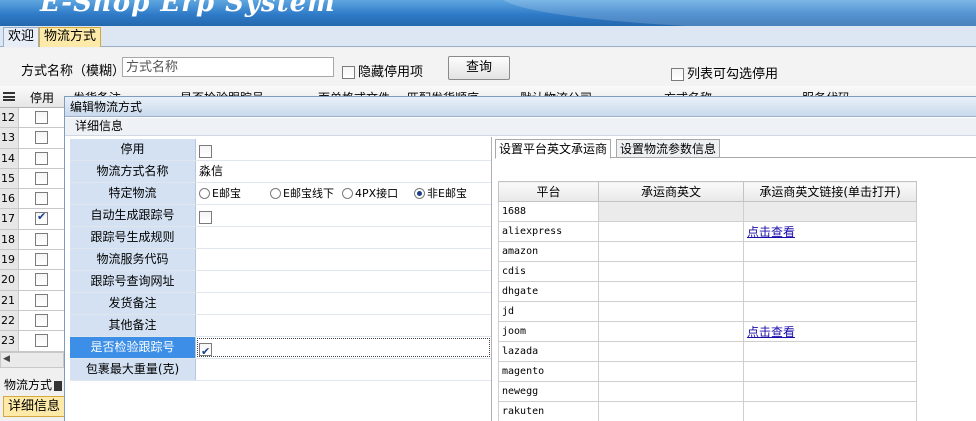 The width and height of the screenshot is (976, 421). Describe the element at coordinates (677, 74) in the screenshot. I see `list-checkable-checkbox` at that location.